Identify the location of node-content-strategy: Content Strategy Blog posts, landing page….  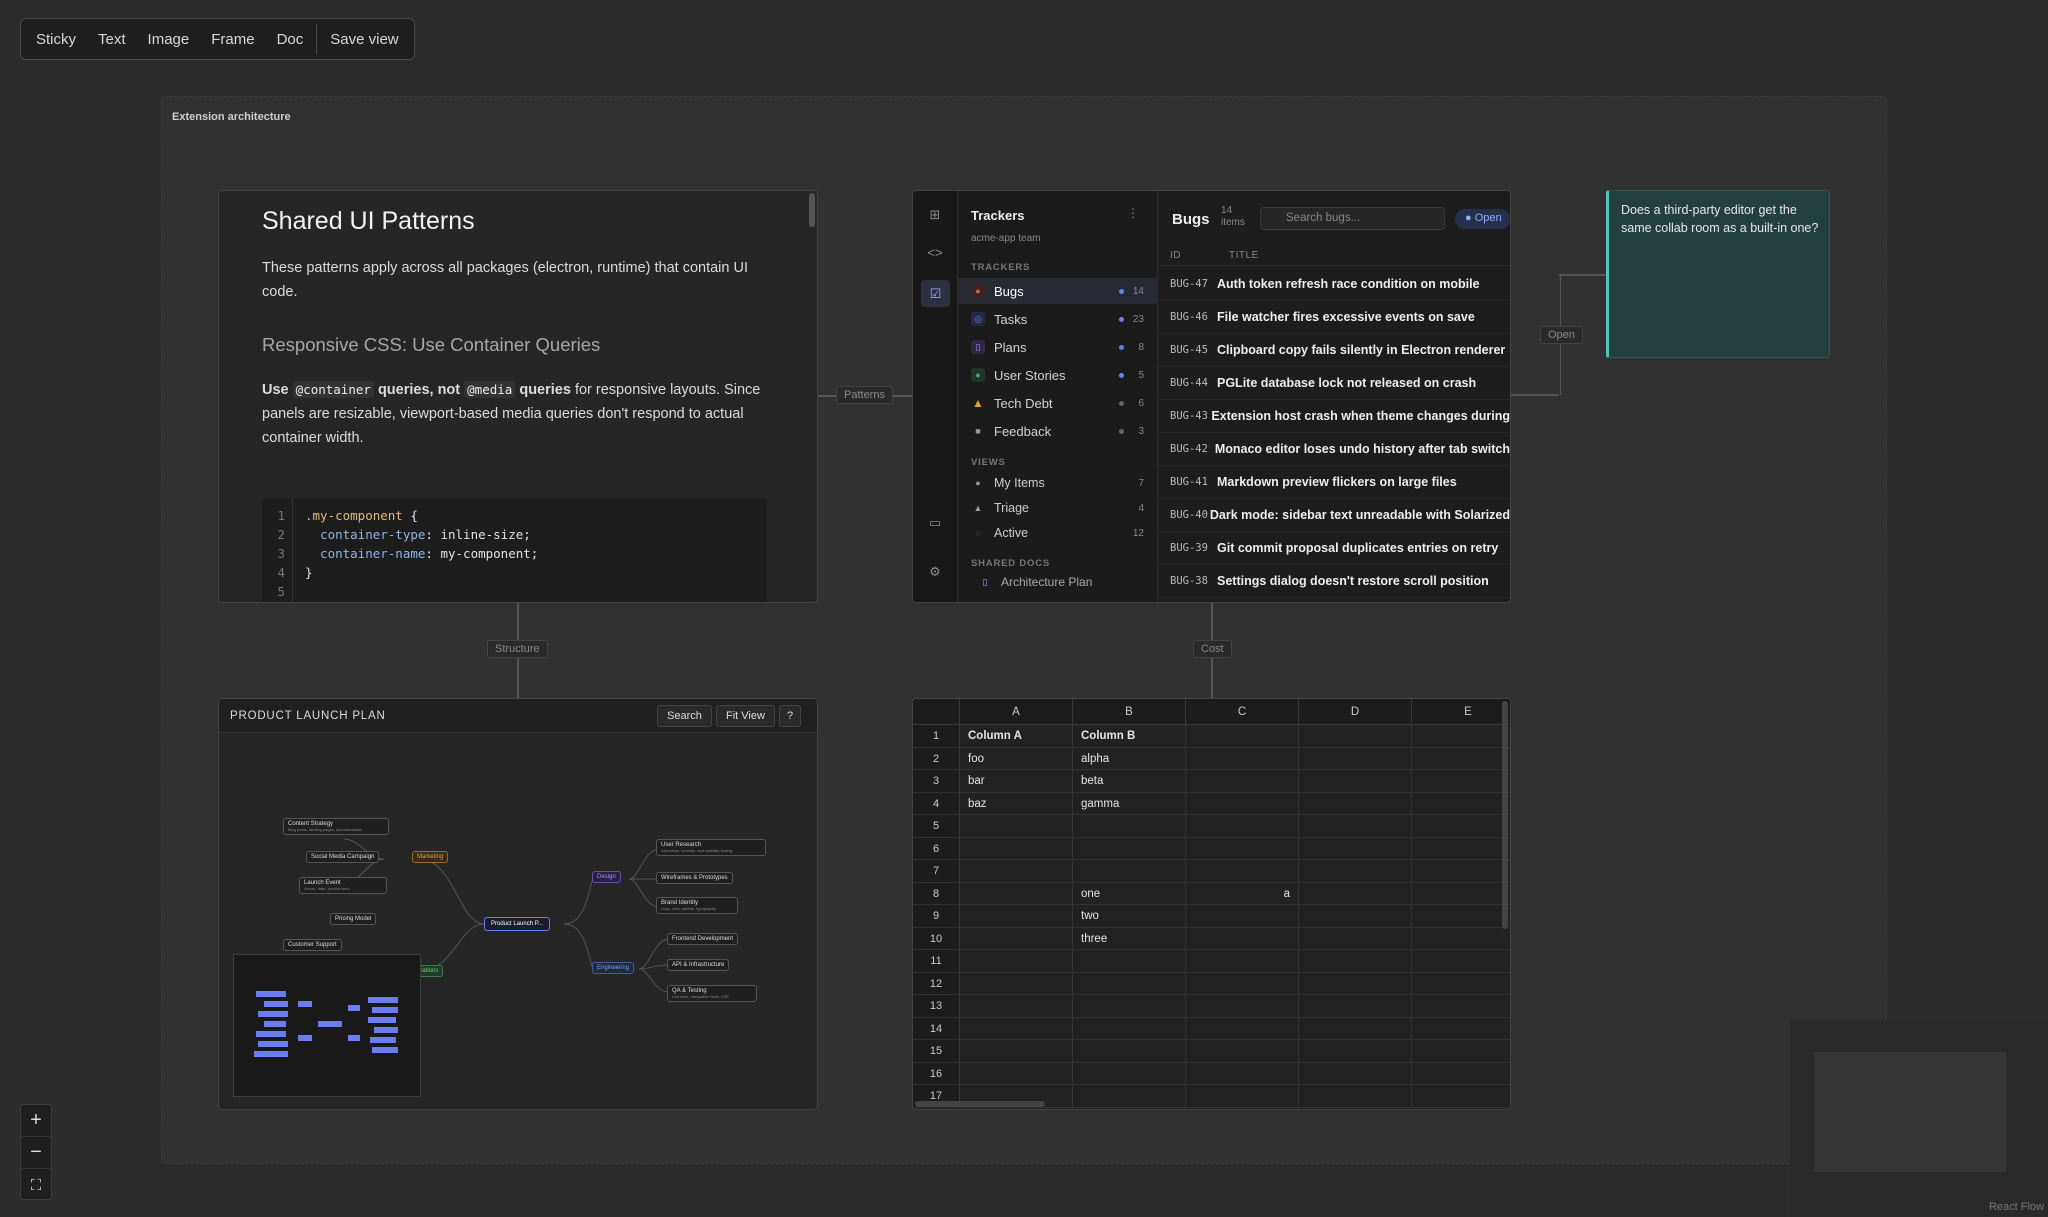
(336, 826).